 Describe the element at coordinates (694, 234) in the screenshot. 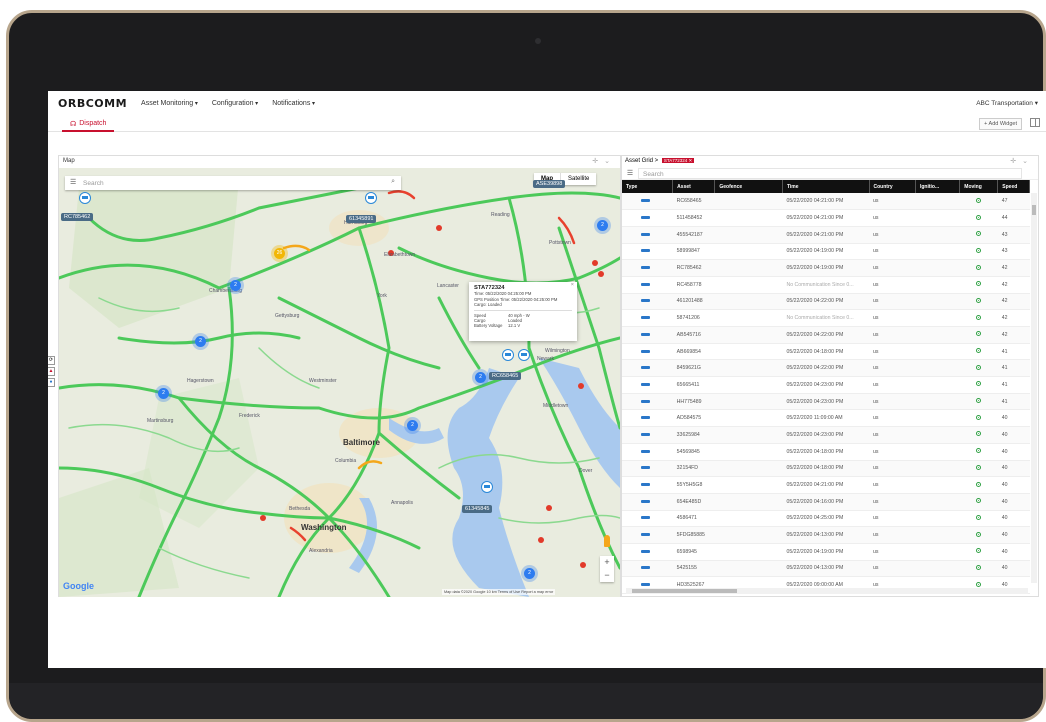

I see `asset-id-cell: 455542187` at that location.